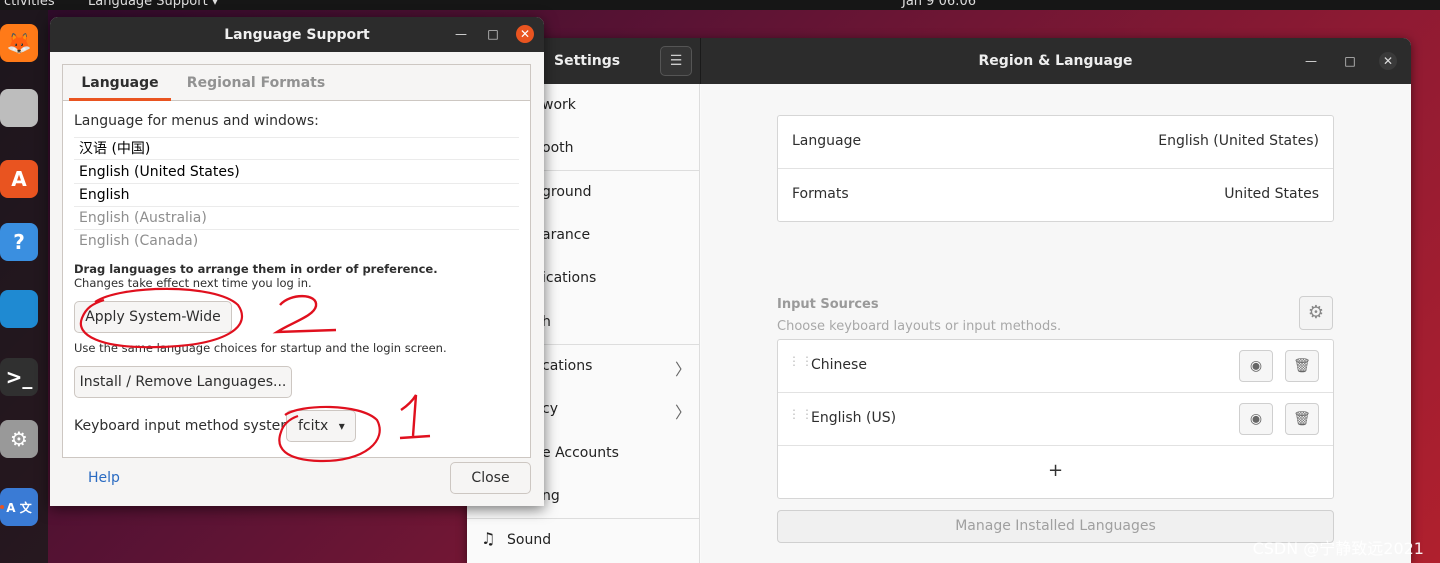 The image size is (1440, 563). I want to click on language-row: Language English (United States), so click(1055, 142).